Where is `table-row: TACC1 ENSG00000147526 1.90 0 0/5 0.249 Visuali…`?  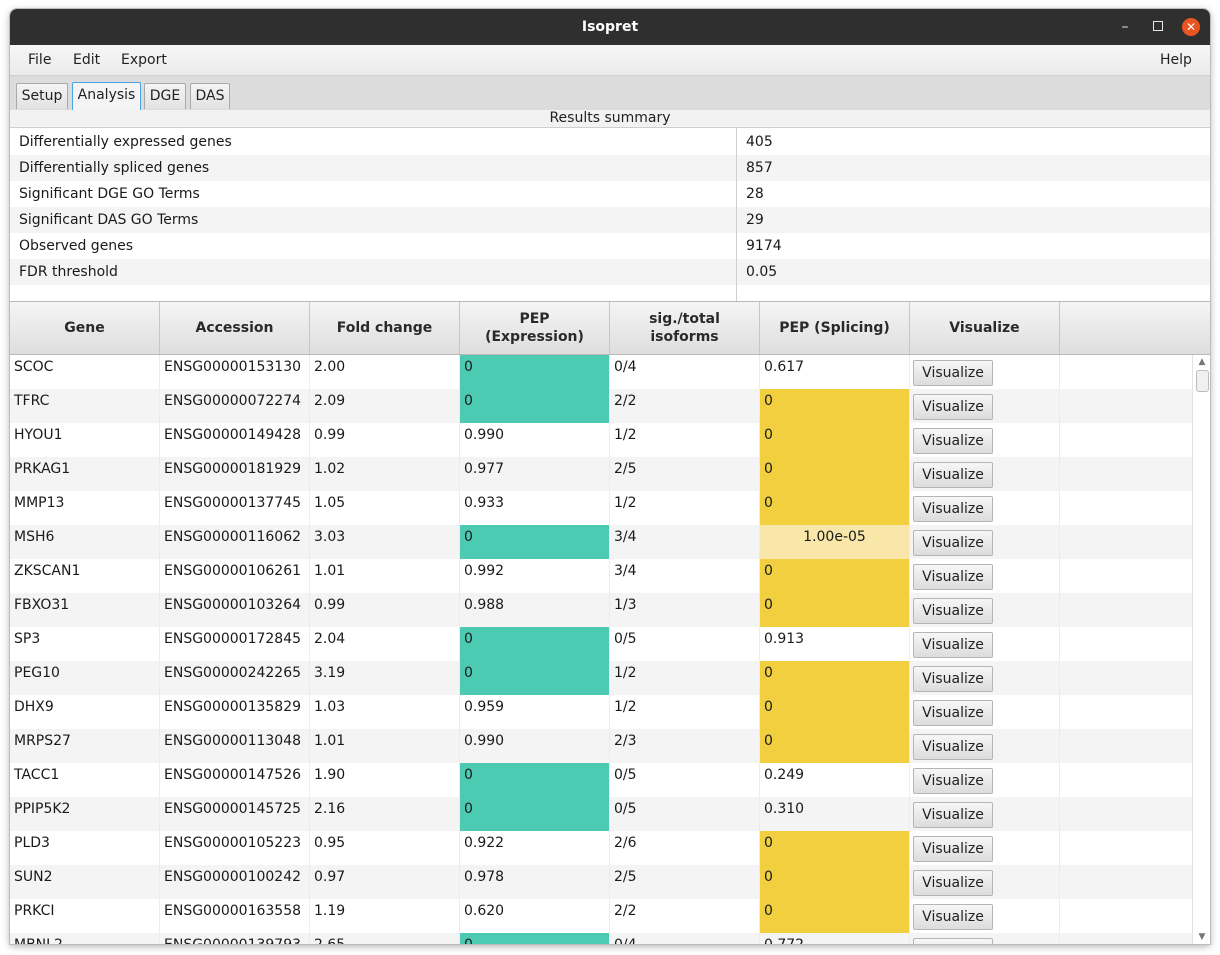
table-row: TACC1 ENSG00000147526 1.90 0 0/5 0.249 Visuali… is located at coordinates (601, 780).